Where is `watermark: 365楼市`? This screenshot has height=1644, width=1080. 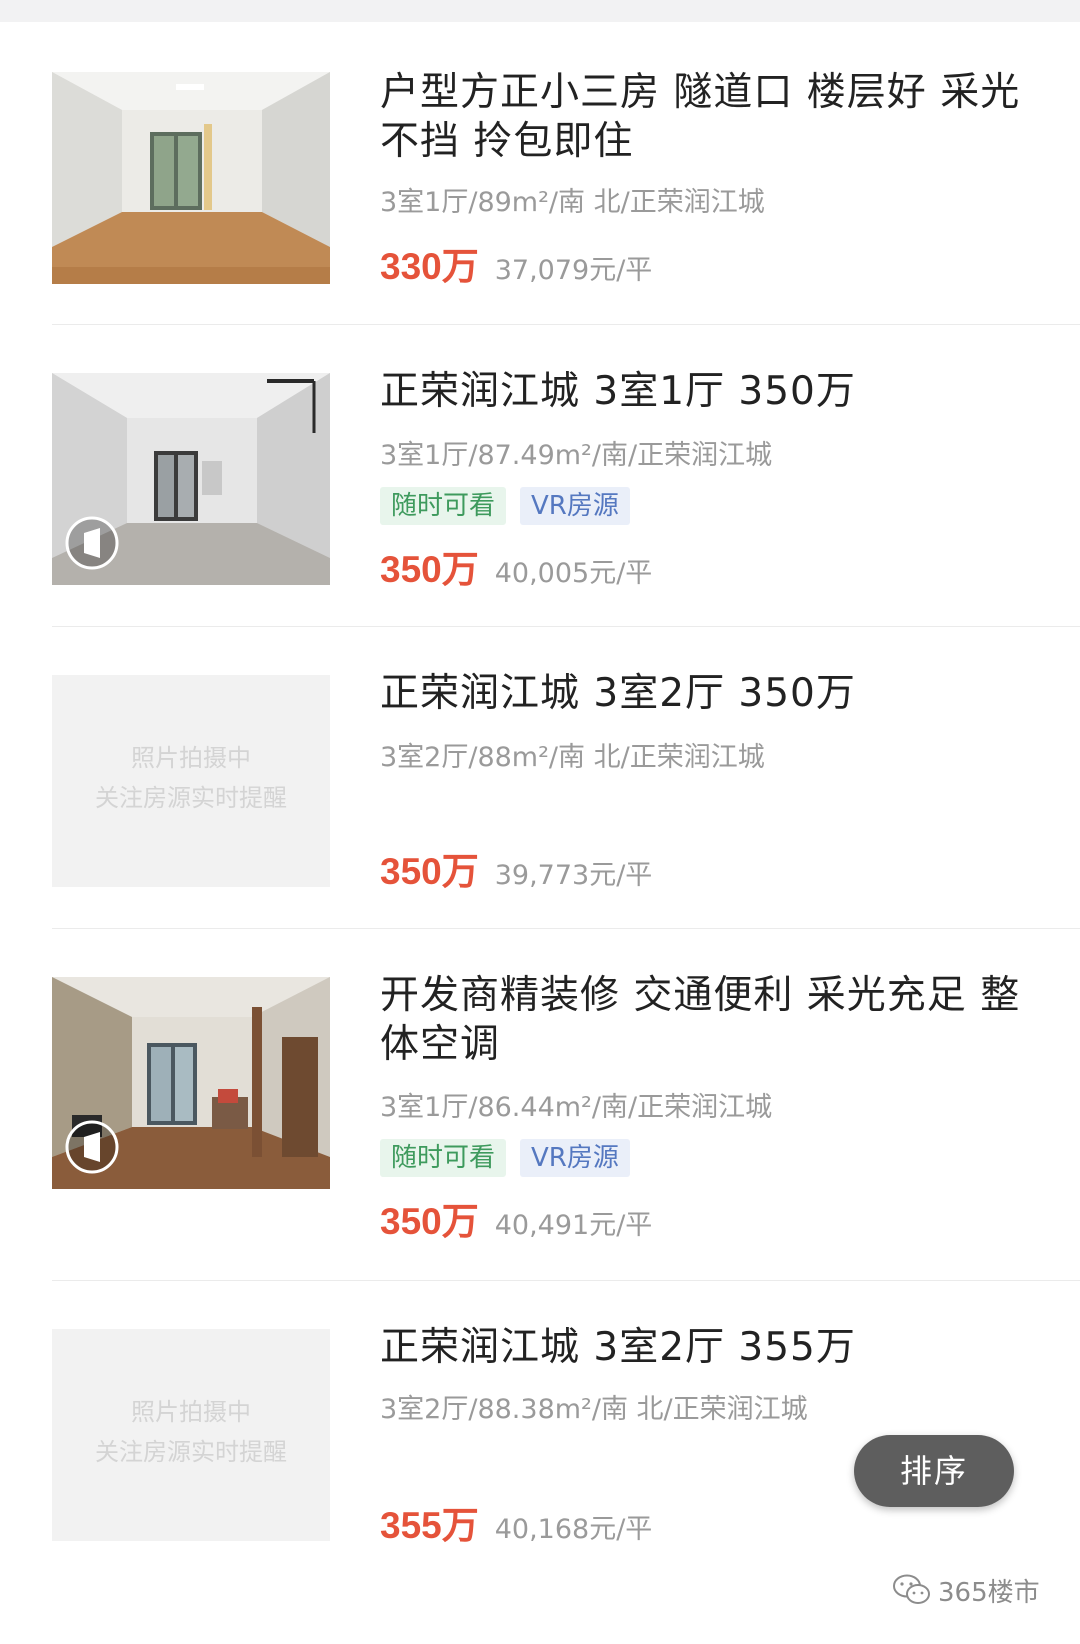 watermark: 365楼市 is located at coordinates (966, 1590).